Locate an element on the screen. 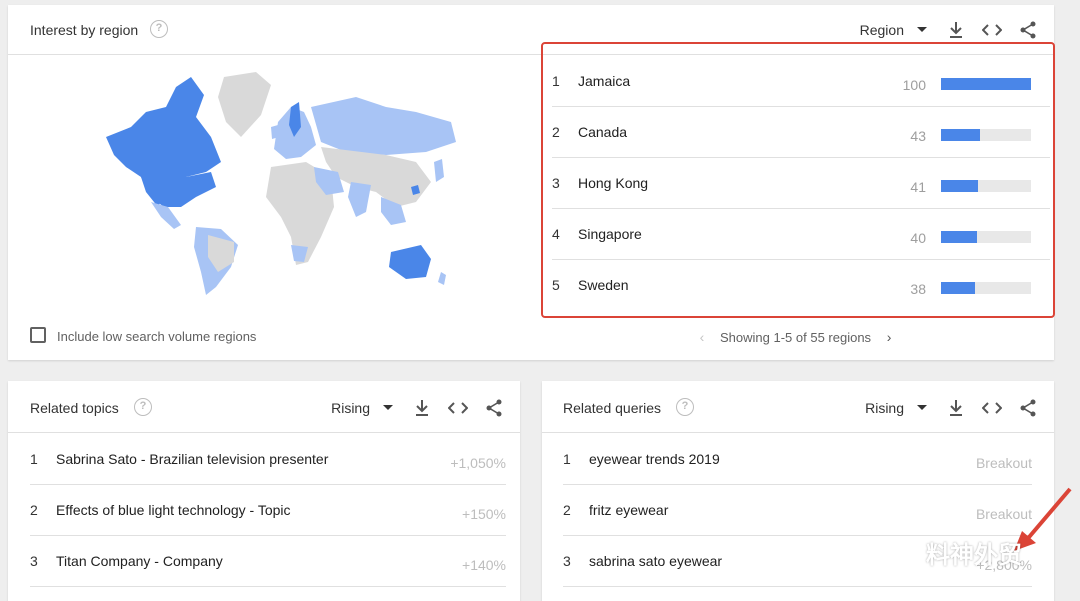 The width and height of the screenshot is (1080, 601). list-item: 3 Titan Company - Company +140% is located at coordinates (268, 561).